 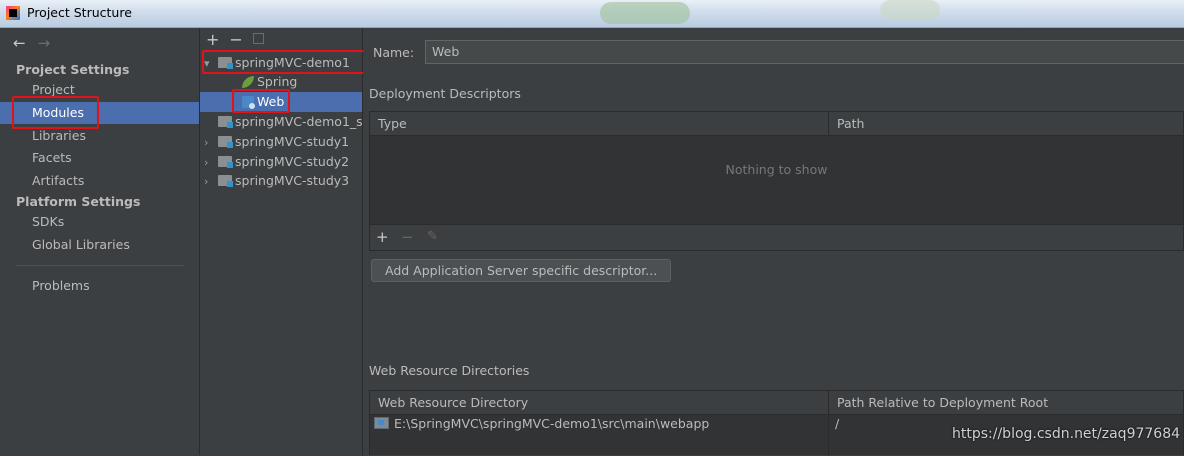 What do you see at coordinates (382, 237) in the screenshot?
I see `add-descriptor-icon: +` at bounding box center [382, 237].